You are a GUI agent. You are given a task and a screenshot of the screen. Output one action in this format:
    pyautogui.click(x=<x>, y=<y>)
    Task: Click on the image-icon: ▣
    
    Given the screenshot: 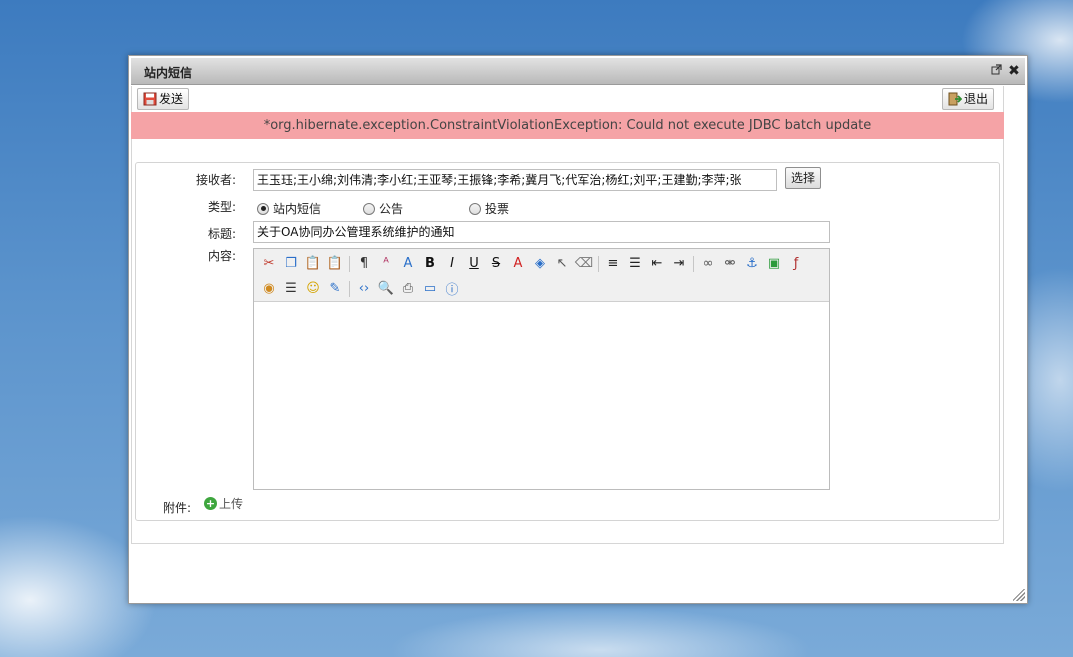 What is the action you would take?
    pyautogui.click(x=774, y=264)
    